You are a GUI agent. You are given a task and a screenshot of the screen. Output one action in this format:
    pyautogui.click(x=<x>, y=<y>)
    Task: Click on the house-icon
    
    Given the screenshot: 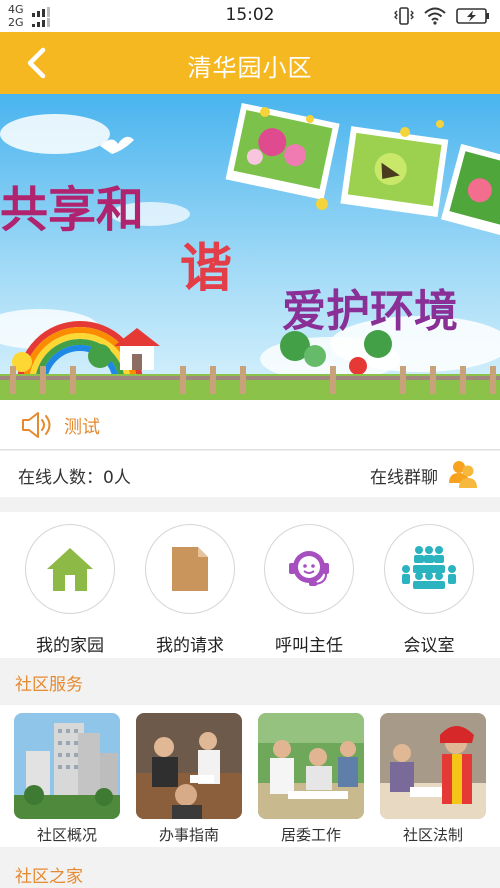 What is the action you would take?
    pyautogui.click(x=70, y=569)
    